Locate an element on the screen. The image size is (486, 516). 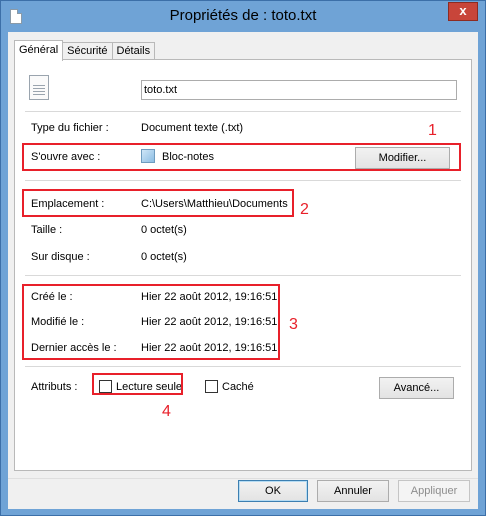
file-type-label: Type du fichier : is located at coordinates (70, 128).